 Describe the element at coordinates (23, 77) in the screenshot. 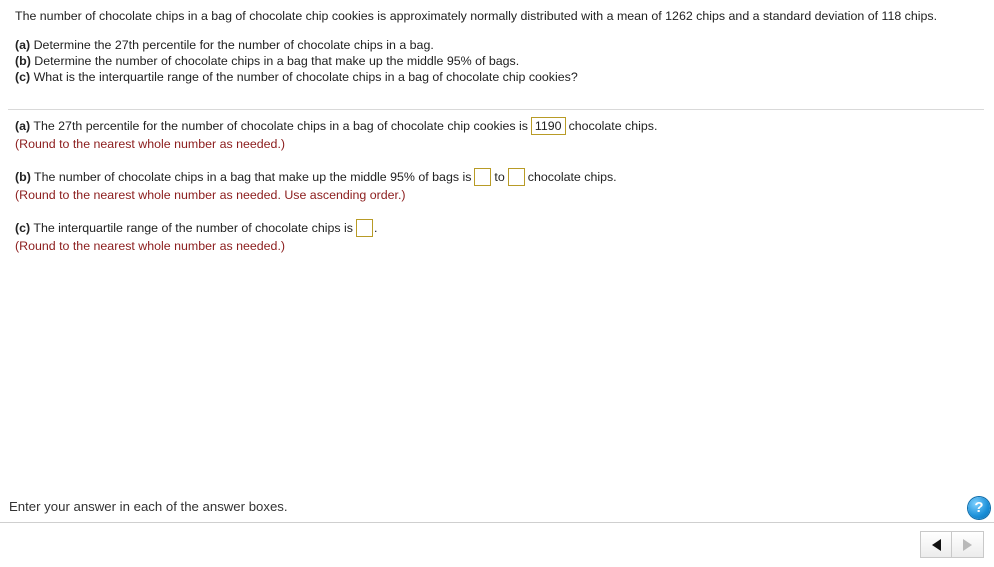

I see `part-label: (c)` at that location.